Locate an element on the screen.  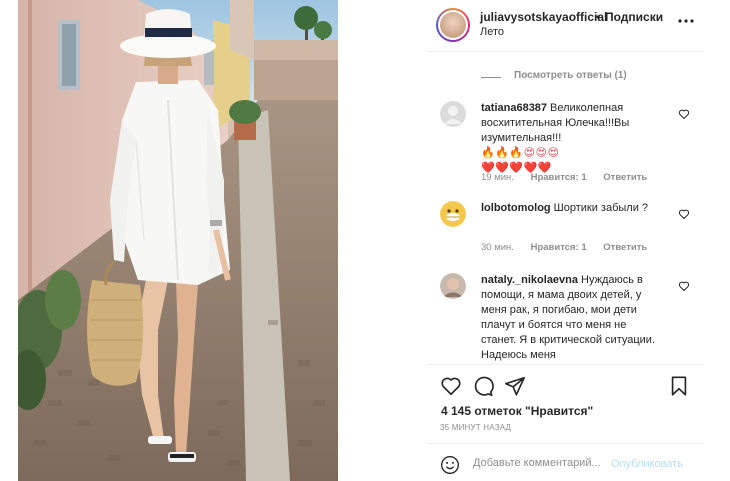
comment-body: lolbotomolog Шортики забыли ? is located at coordinates (569, 208).